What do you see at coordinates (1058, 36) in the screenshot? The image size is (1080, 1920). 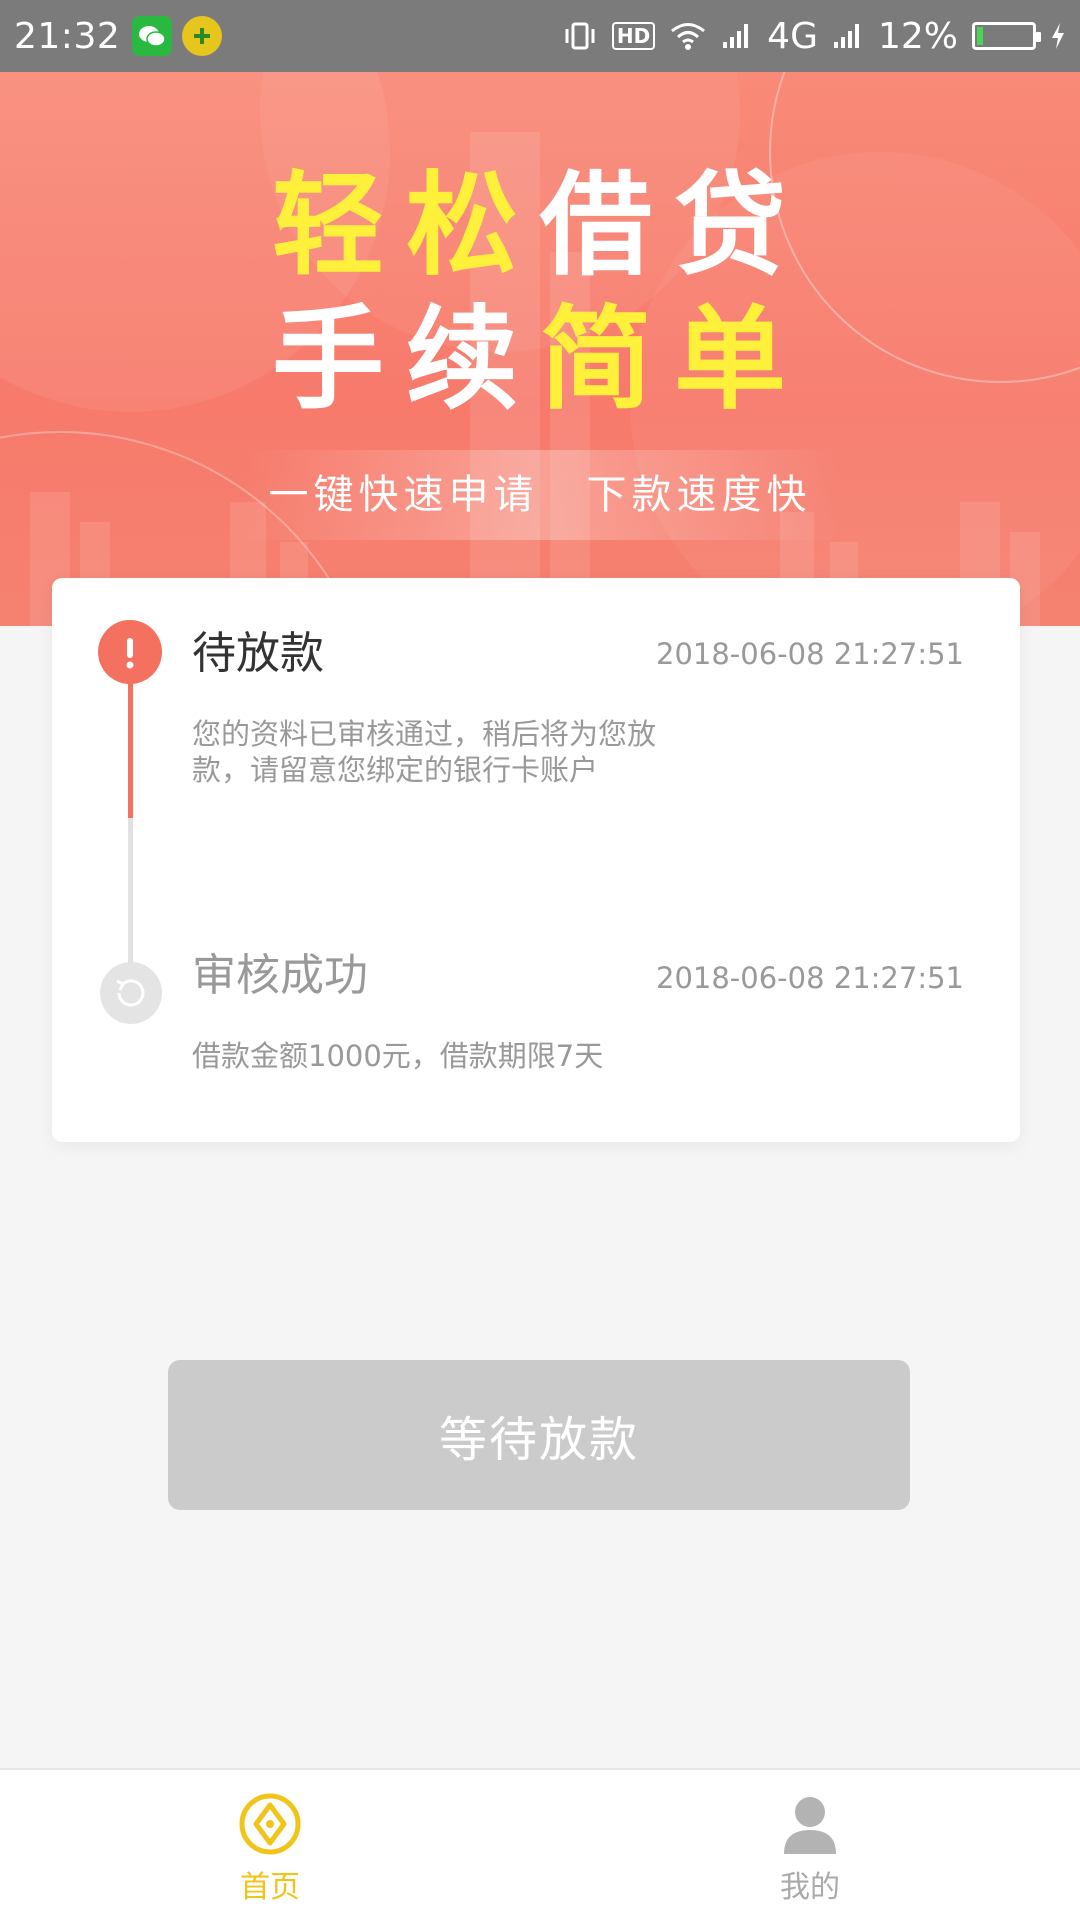 I see `charging-icon` at bounding box center [1058, 36].